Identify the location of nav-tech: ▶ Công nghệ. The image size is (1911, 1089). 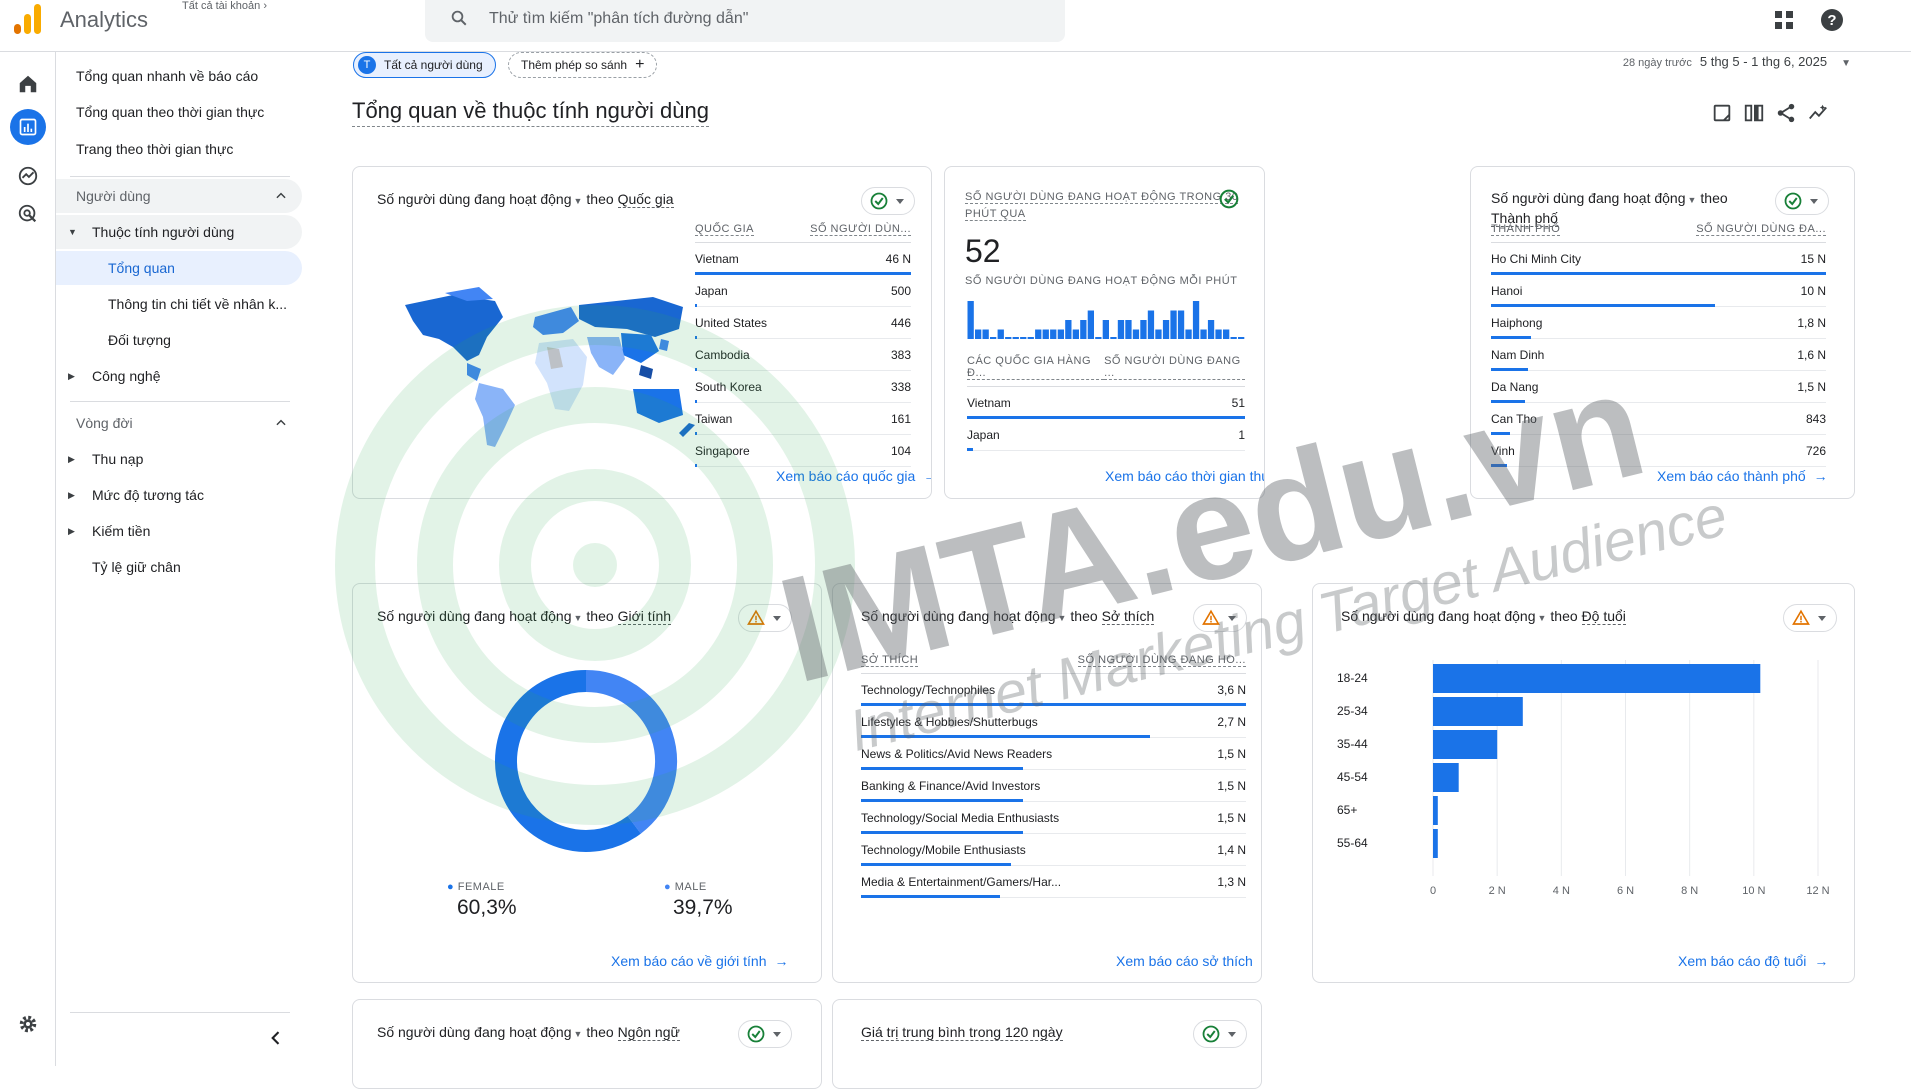
(179, 376).